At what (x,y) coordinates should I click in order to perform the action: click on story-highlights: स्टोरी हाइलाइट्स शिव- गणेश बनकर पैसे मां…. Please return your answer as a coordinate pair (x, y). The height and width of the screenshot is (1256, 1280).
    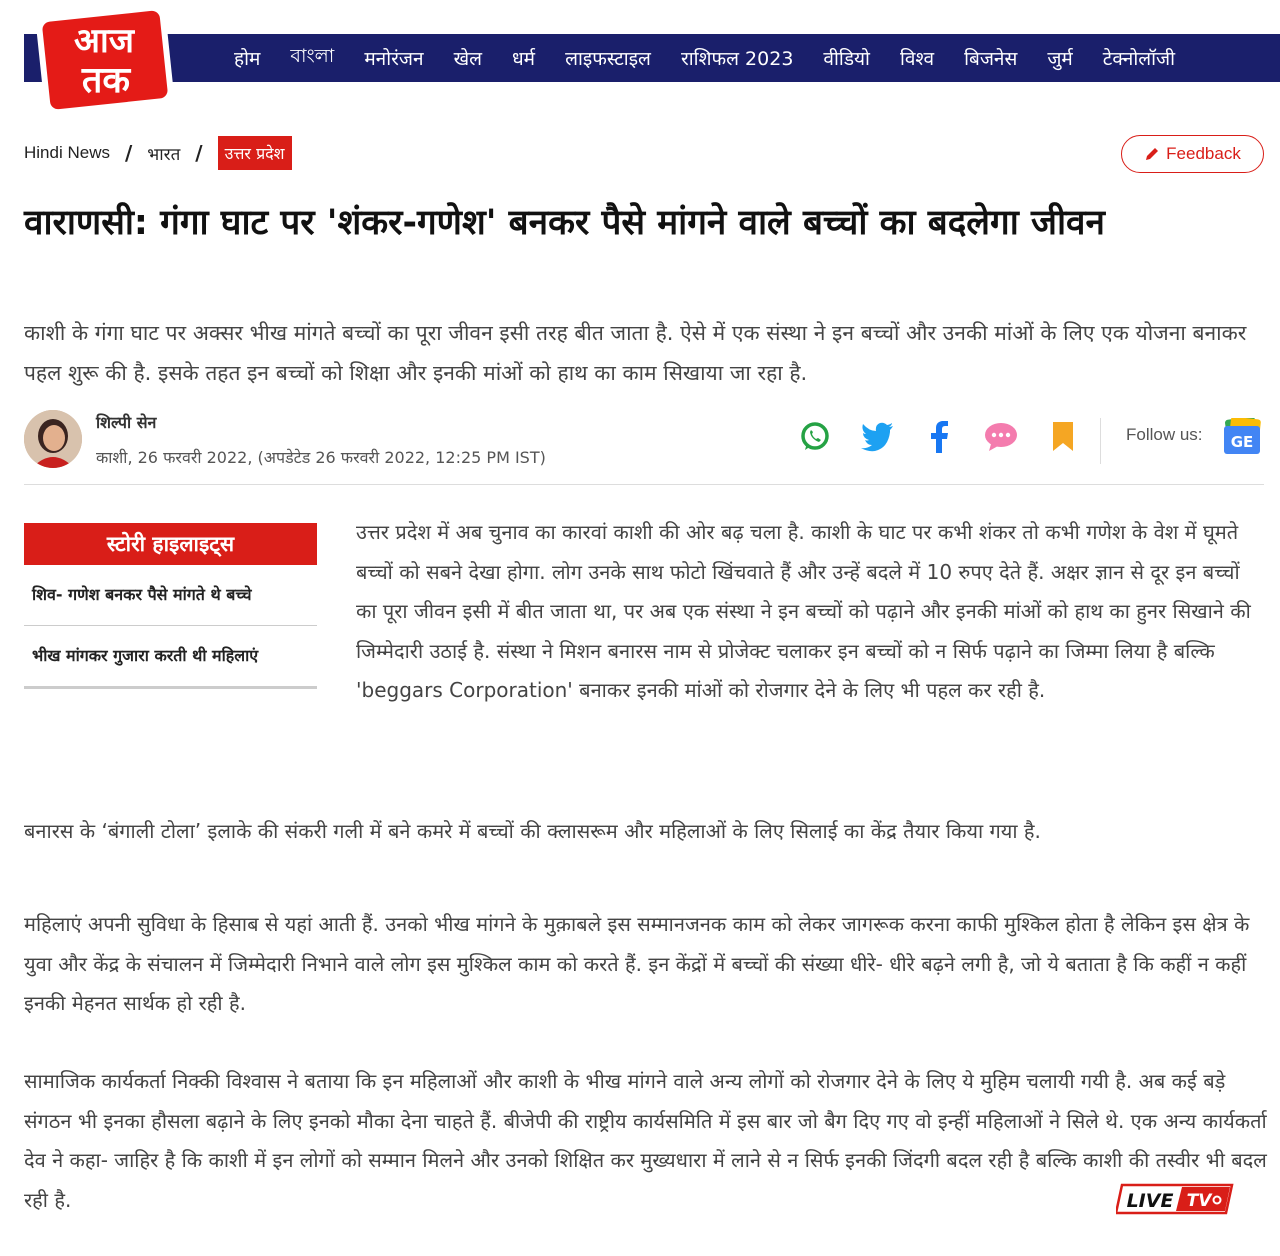
    Looking at the image, I should click on (170, 606).